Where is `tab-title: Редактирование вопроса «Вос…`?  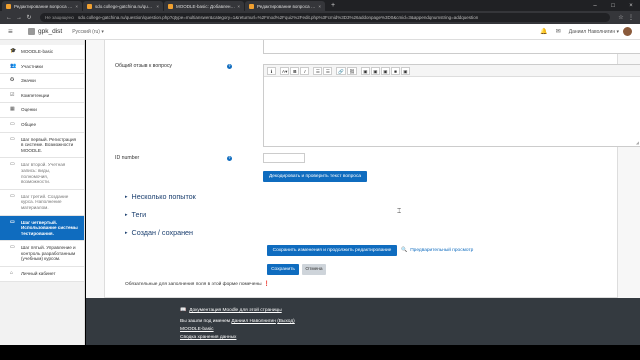
tab-title: Редактирование вопроса «Вос… is located at coordinates (287, 6).